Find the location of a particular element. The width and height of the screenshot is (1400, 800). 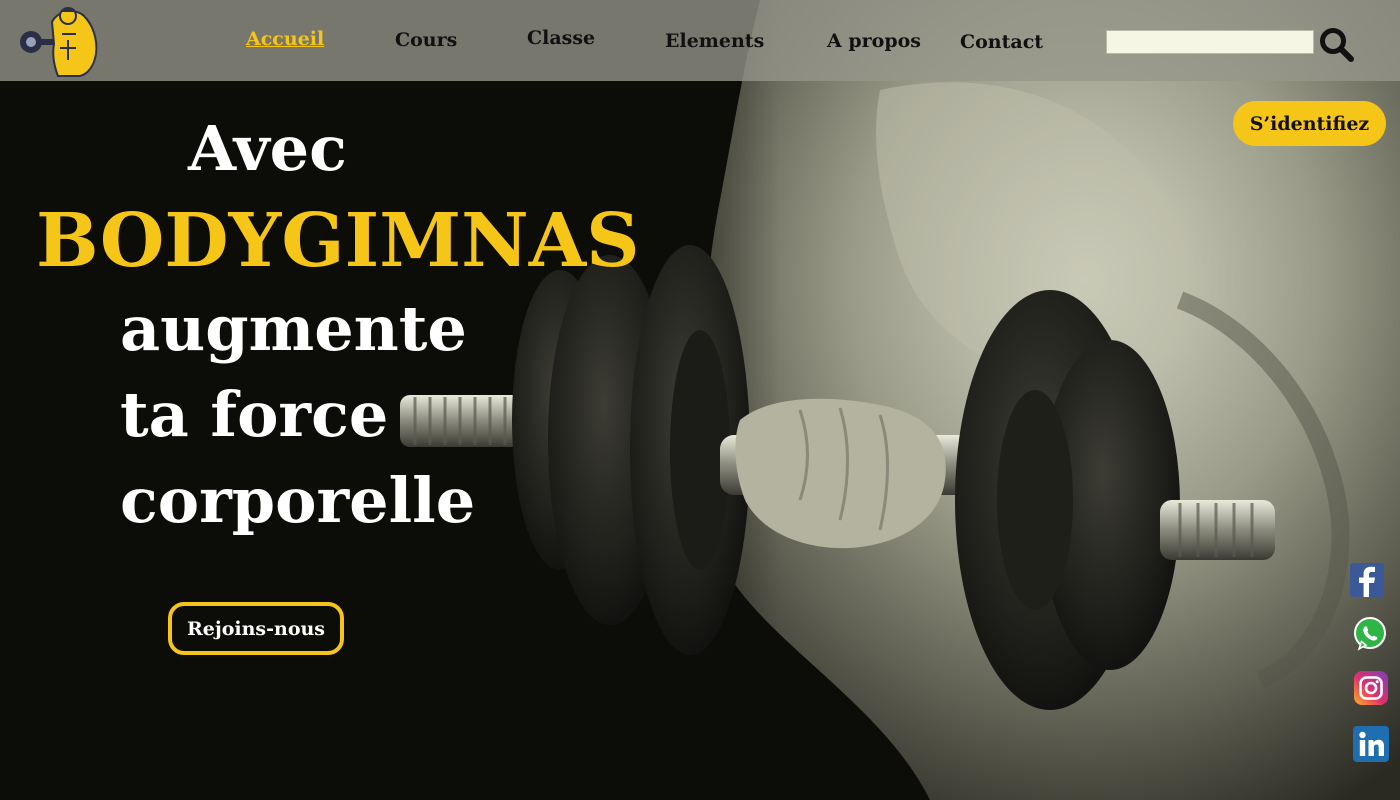

nav-contact: Contact is located at coordinates (1001, 42).